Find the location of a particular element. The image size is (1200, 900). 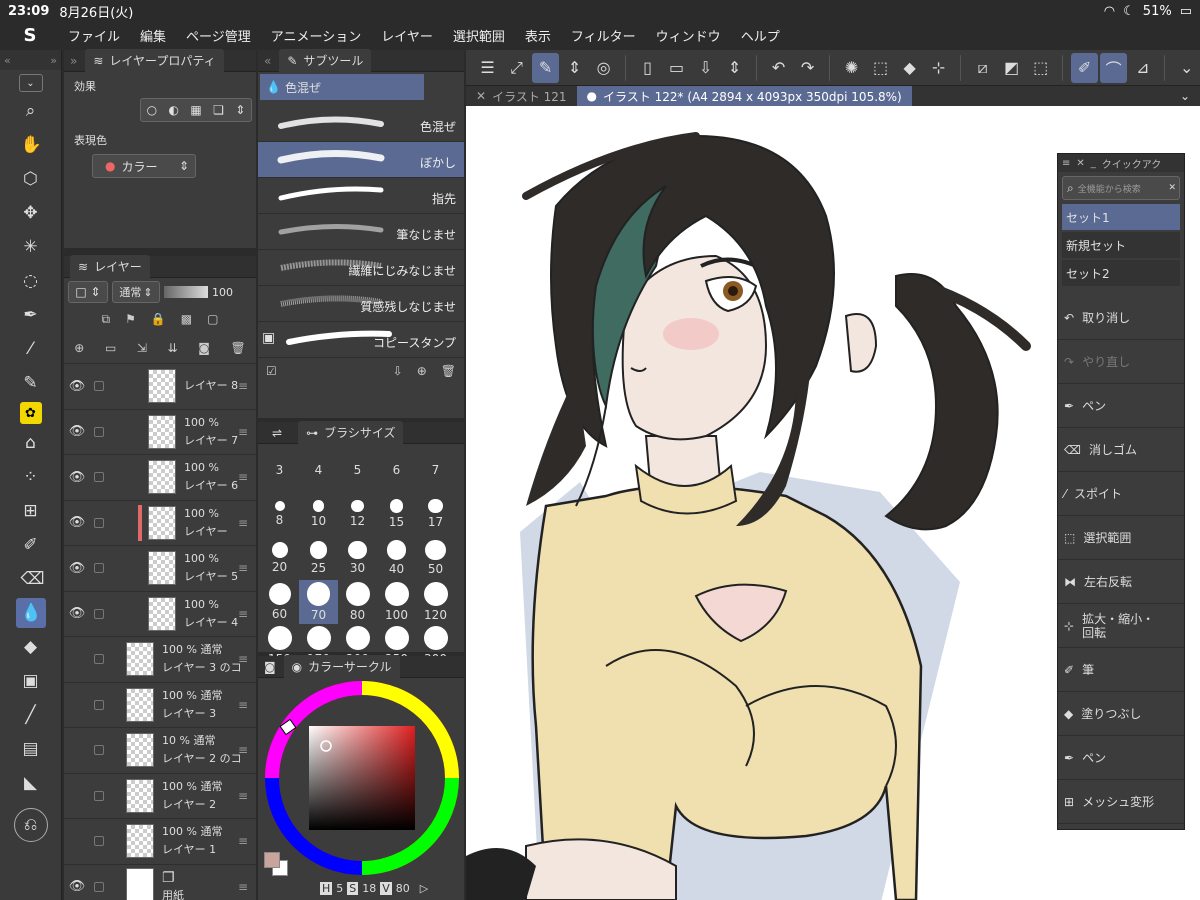

fill-tool-icon: ◆ is located at coordinates (31, 647).